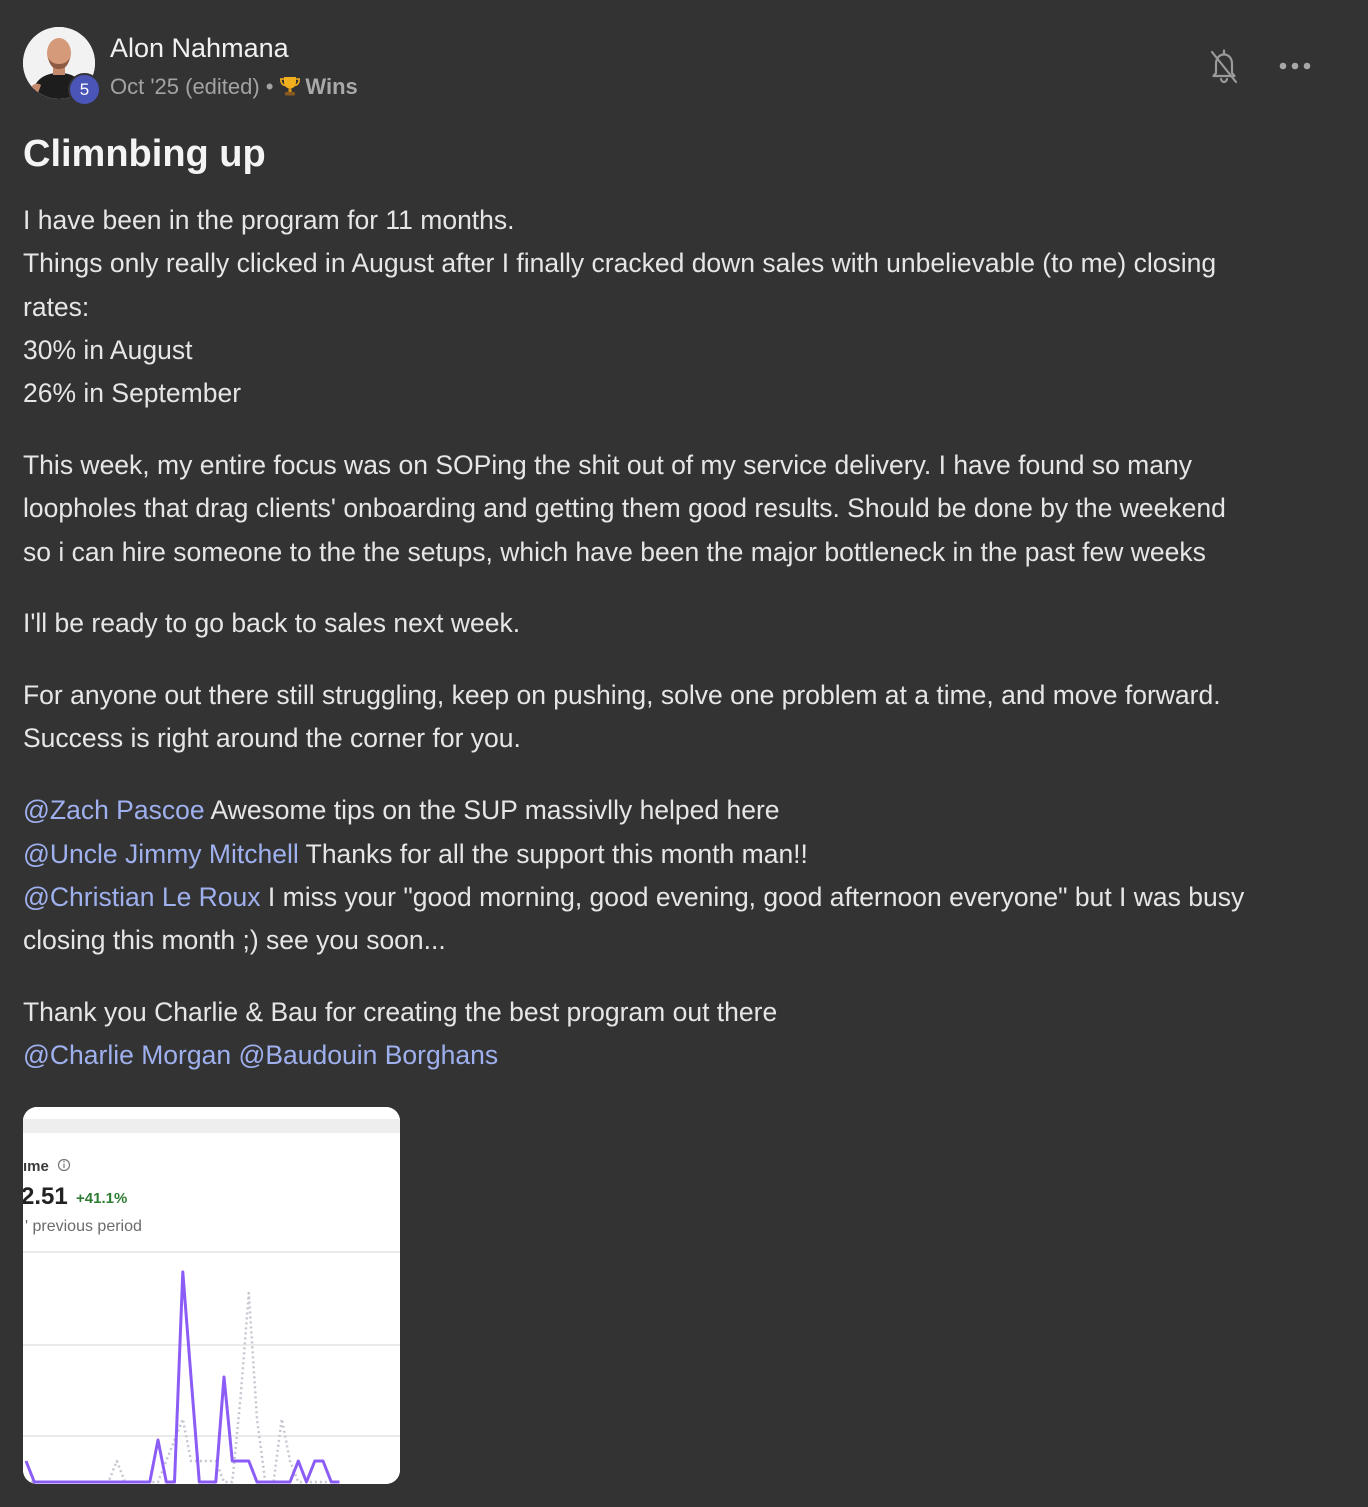 Image resolution: width=1368 pixels, height=1507 pixels. What do you see at coordinates (161, 854) in the screenshot?
I see `mention-link: @Uncle Jimmy Mitchell` at bounding box center [161, 854].